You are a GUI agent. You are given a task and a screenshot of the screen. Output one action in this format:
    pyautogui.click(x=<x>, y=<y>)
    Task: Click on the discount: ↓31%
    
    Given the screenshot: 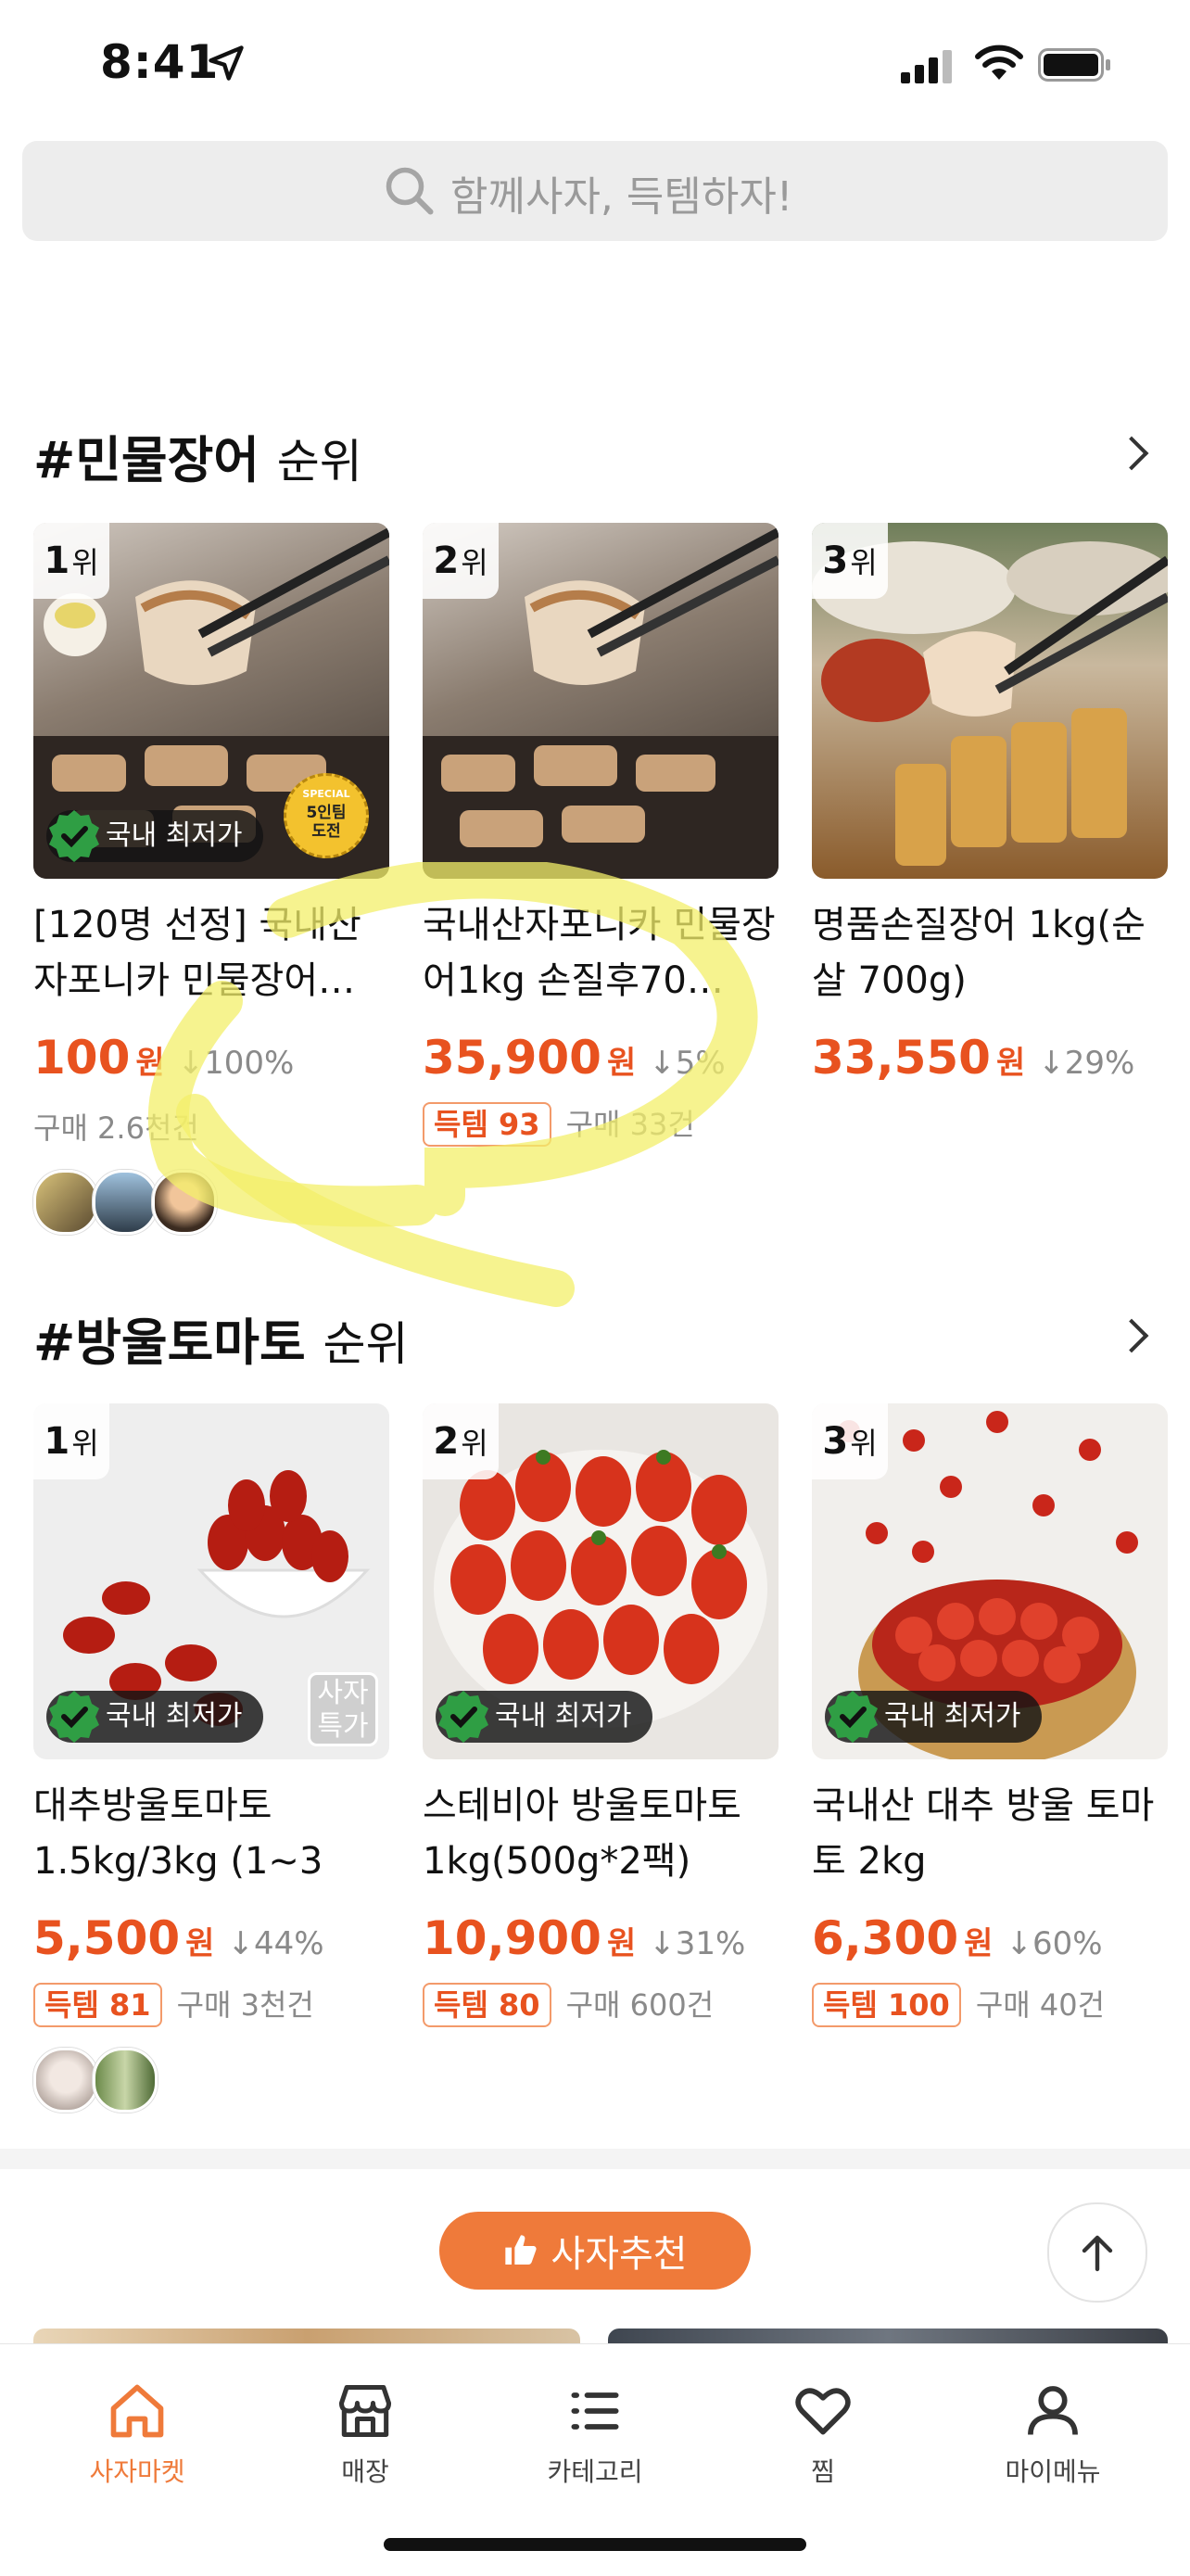 What is the action you would take?
    pyautogui.click(x=697, y=1943)
    